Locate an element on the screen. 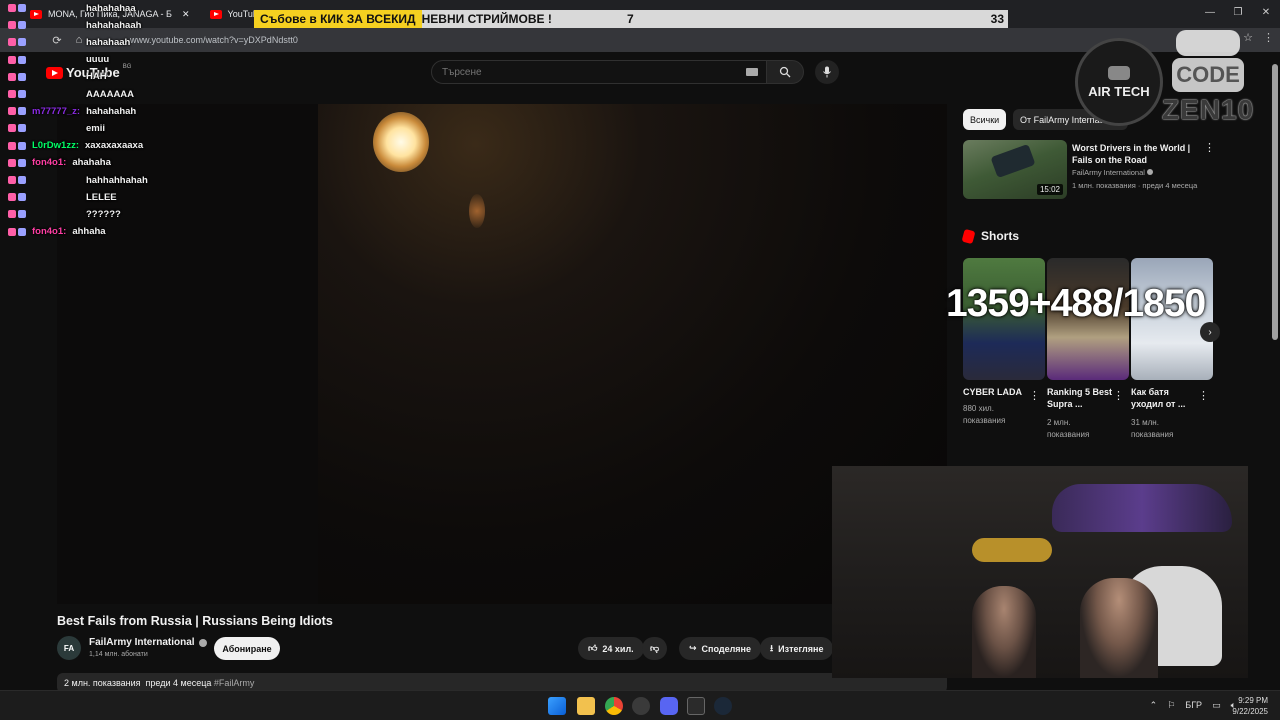 This screenshot has height=720, width=1280. chat-text: hahahahaah is located at coordinates (114, 25).